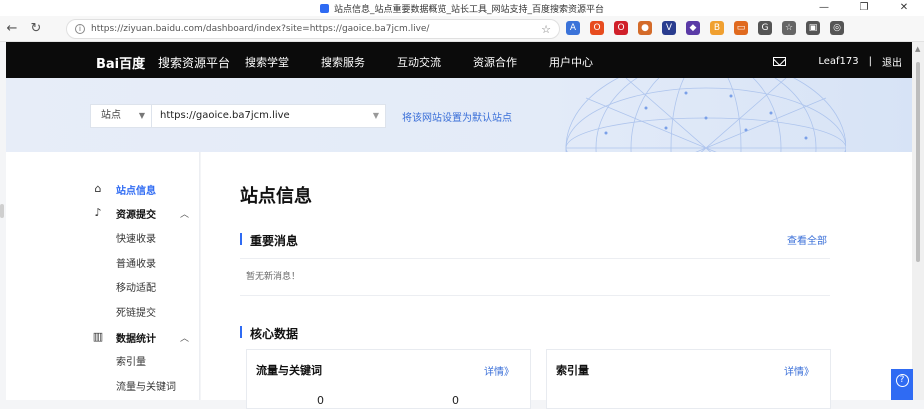 The width and height of the screenshot is (924, 409). I want to click on baidu-logo: Bai百度, so click(120, 62).